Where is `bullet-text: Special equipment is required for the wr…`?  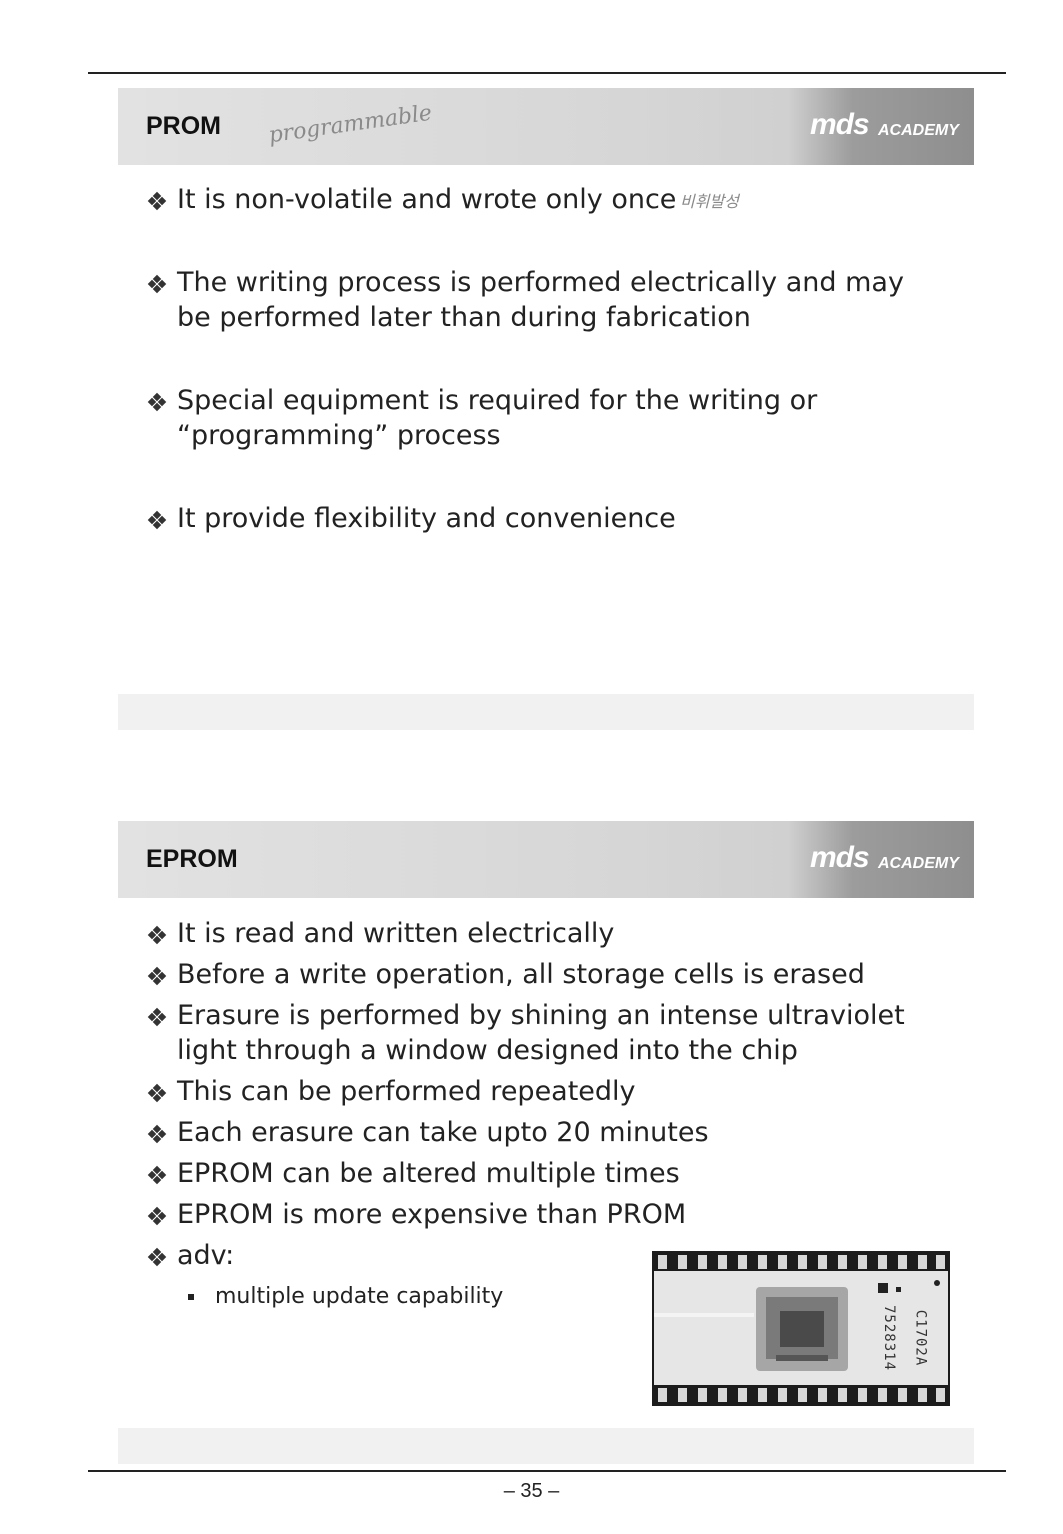 bullet-text: Special equipment is required for the wr… is located at coordinates (497, 418).